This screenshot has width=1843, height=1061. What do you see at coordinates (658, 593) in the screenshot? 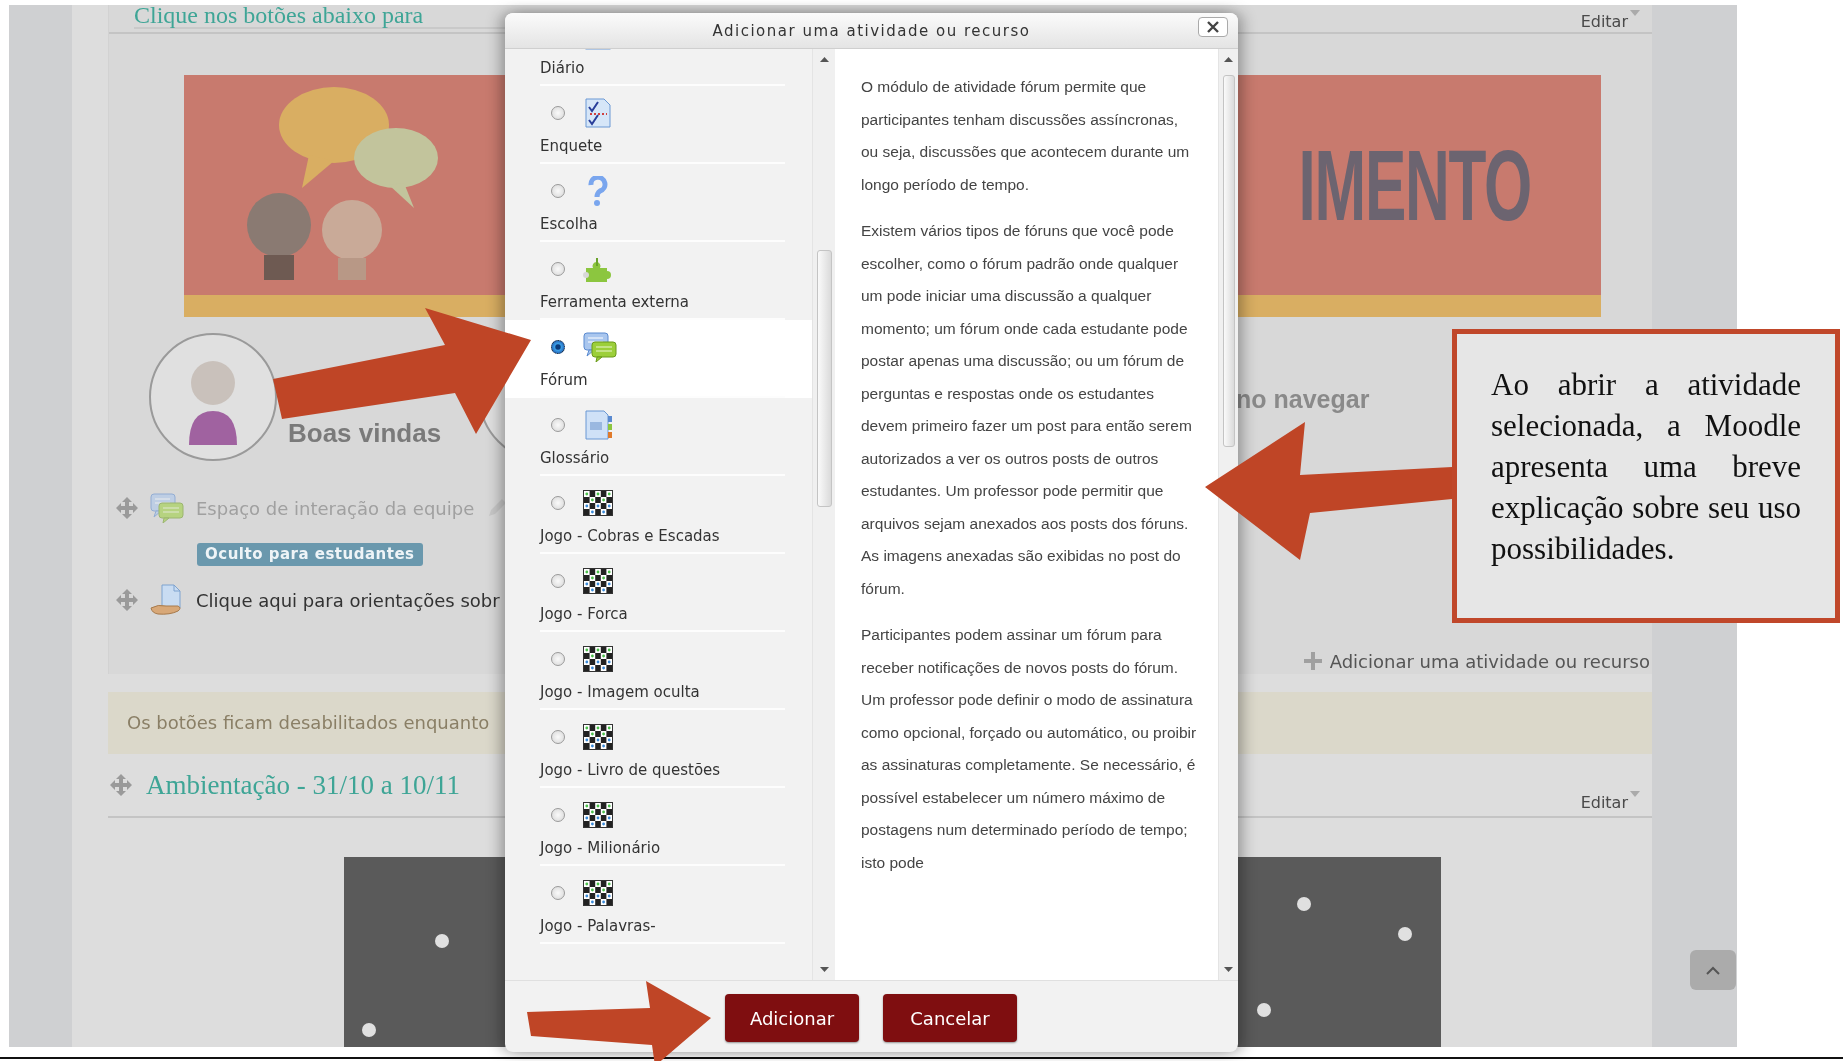
I see `module-option: Jogo - Forca` at bounding box center [658, 593].